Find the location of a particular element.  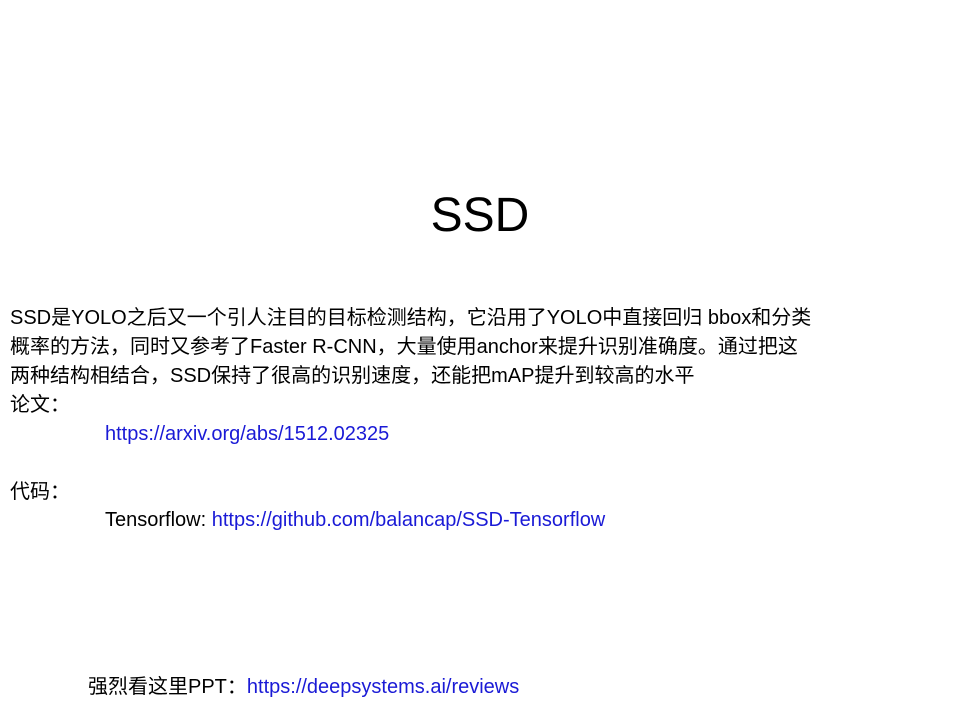

slide-title: SSD is located at coordinates (480, 215).